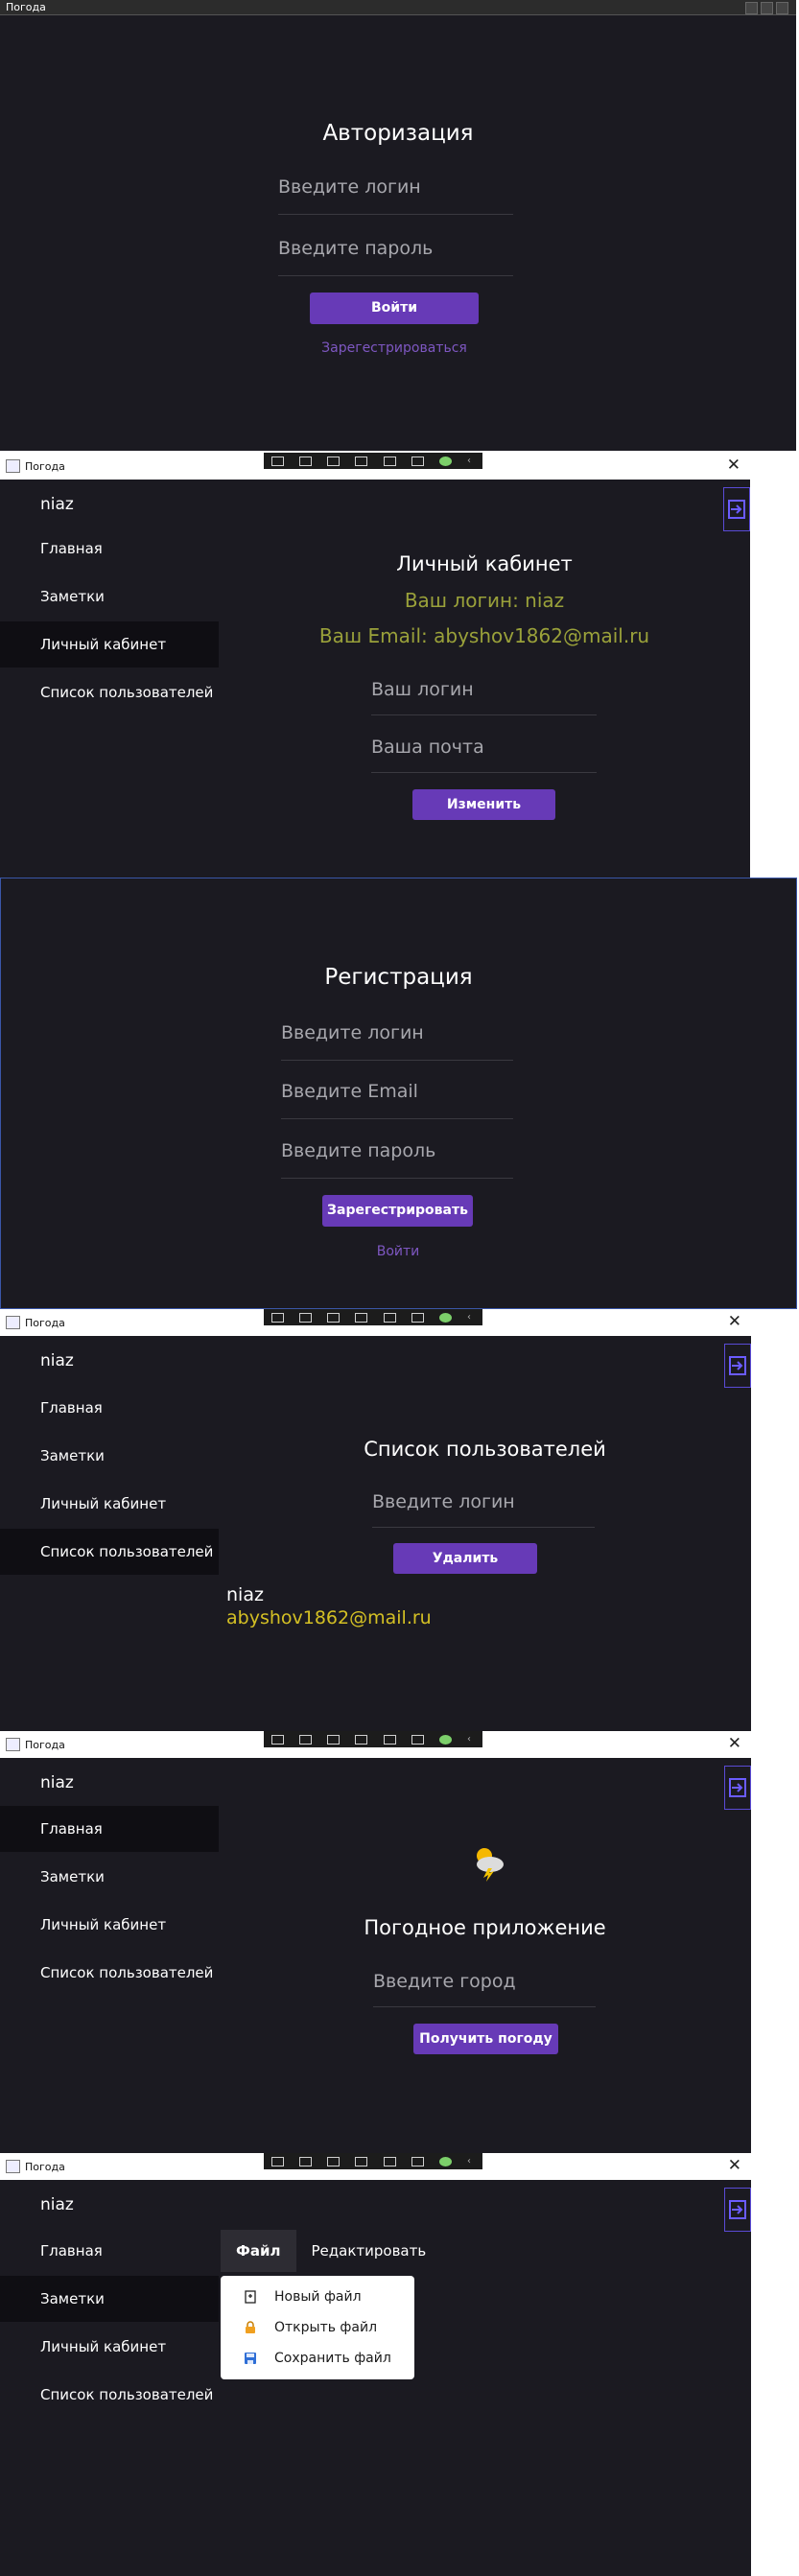  I want to click on profile-login-input: Ваш логин, so click(484, 697).